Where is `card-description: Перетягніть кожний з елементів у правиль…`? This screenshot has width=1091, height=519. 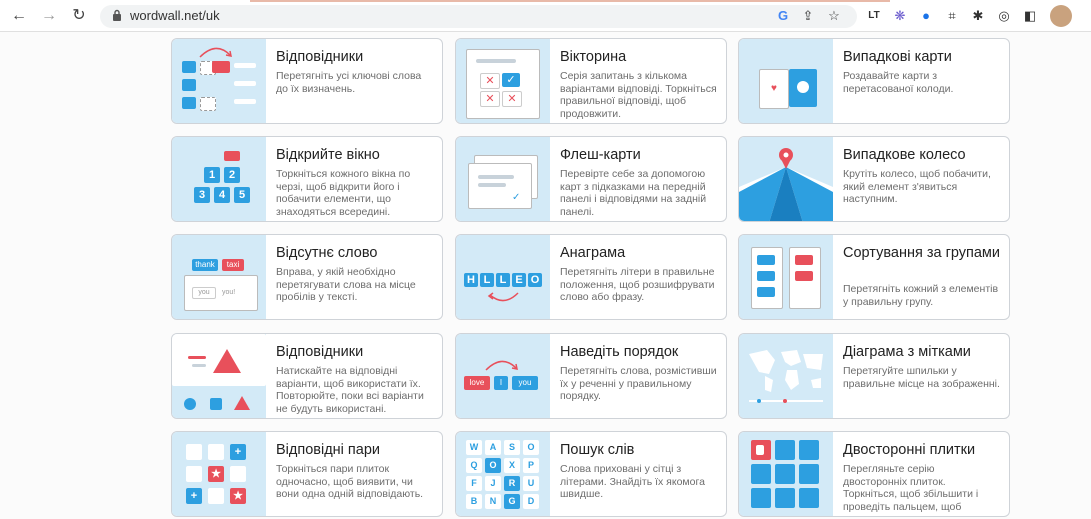
card-description: Перетягніть кожний з елементів у правиль… is located at coordinates (921, 295).